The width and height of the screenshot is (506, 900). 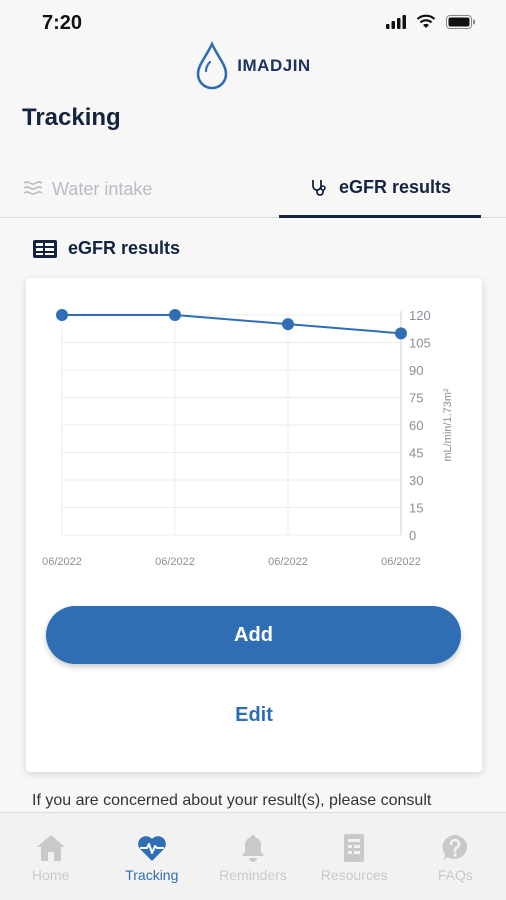 I want to click on nav-item-home: Home, so click(x=50, y=856).